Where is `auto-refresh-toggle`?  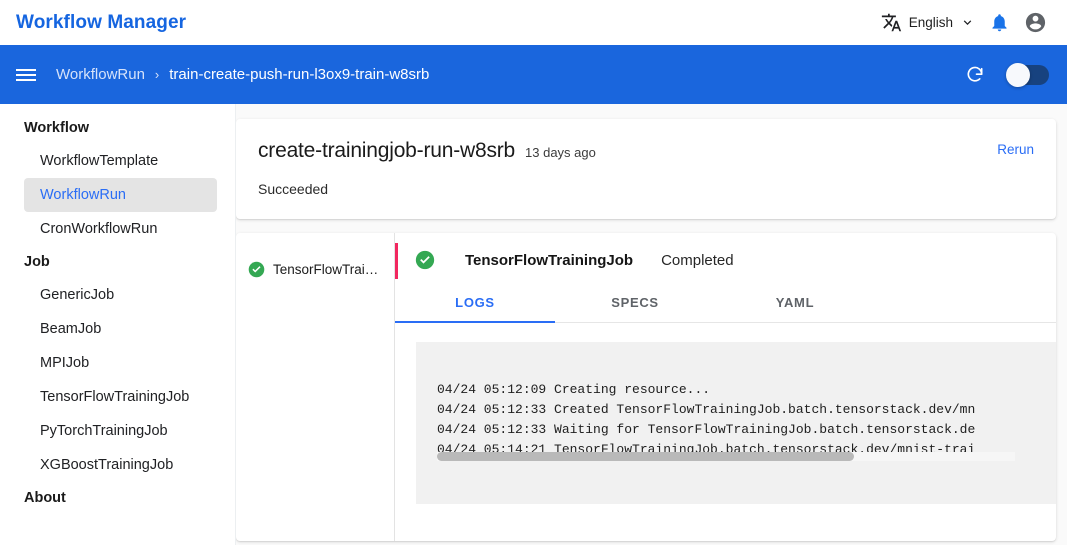 auto-refresh-toggle is located at coordinates (1027, 74).